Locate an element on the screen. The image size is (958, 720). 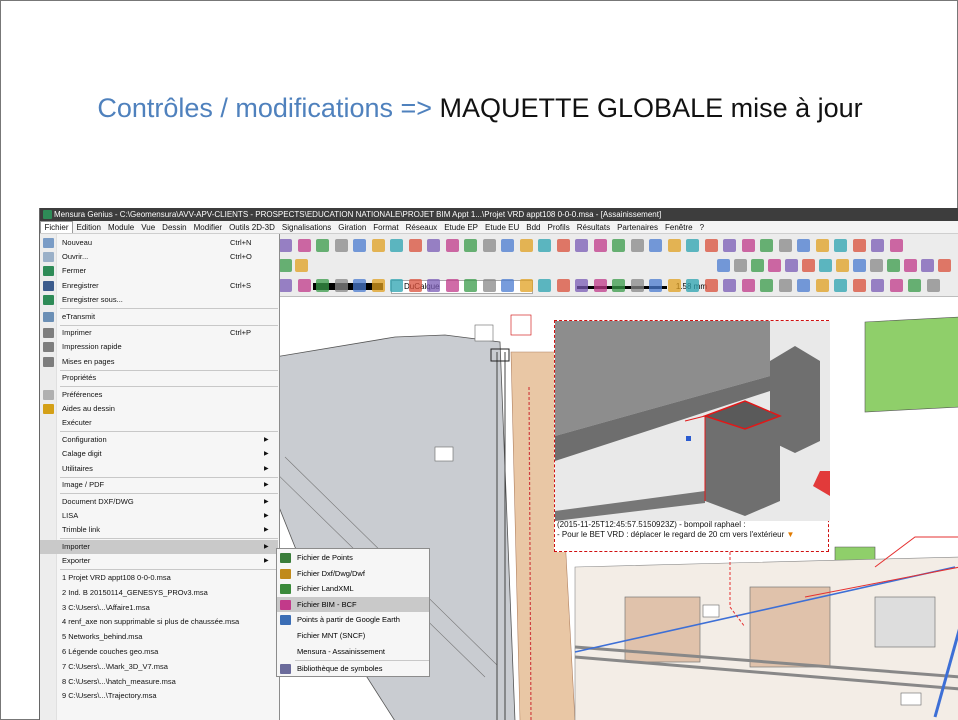
file-menu-item: Nouveau Ctrl+N is located at coordinates (159, 243).